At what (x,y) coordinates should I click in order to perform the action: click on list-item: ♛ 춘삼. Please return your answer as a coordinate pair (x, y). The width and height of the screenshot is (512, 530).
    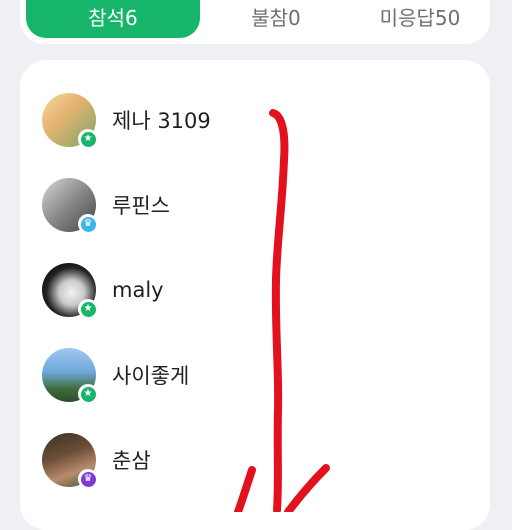
    Looking at the image, I should click on (252, 460).